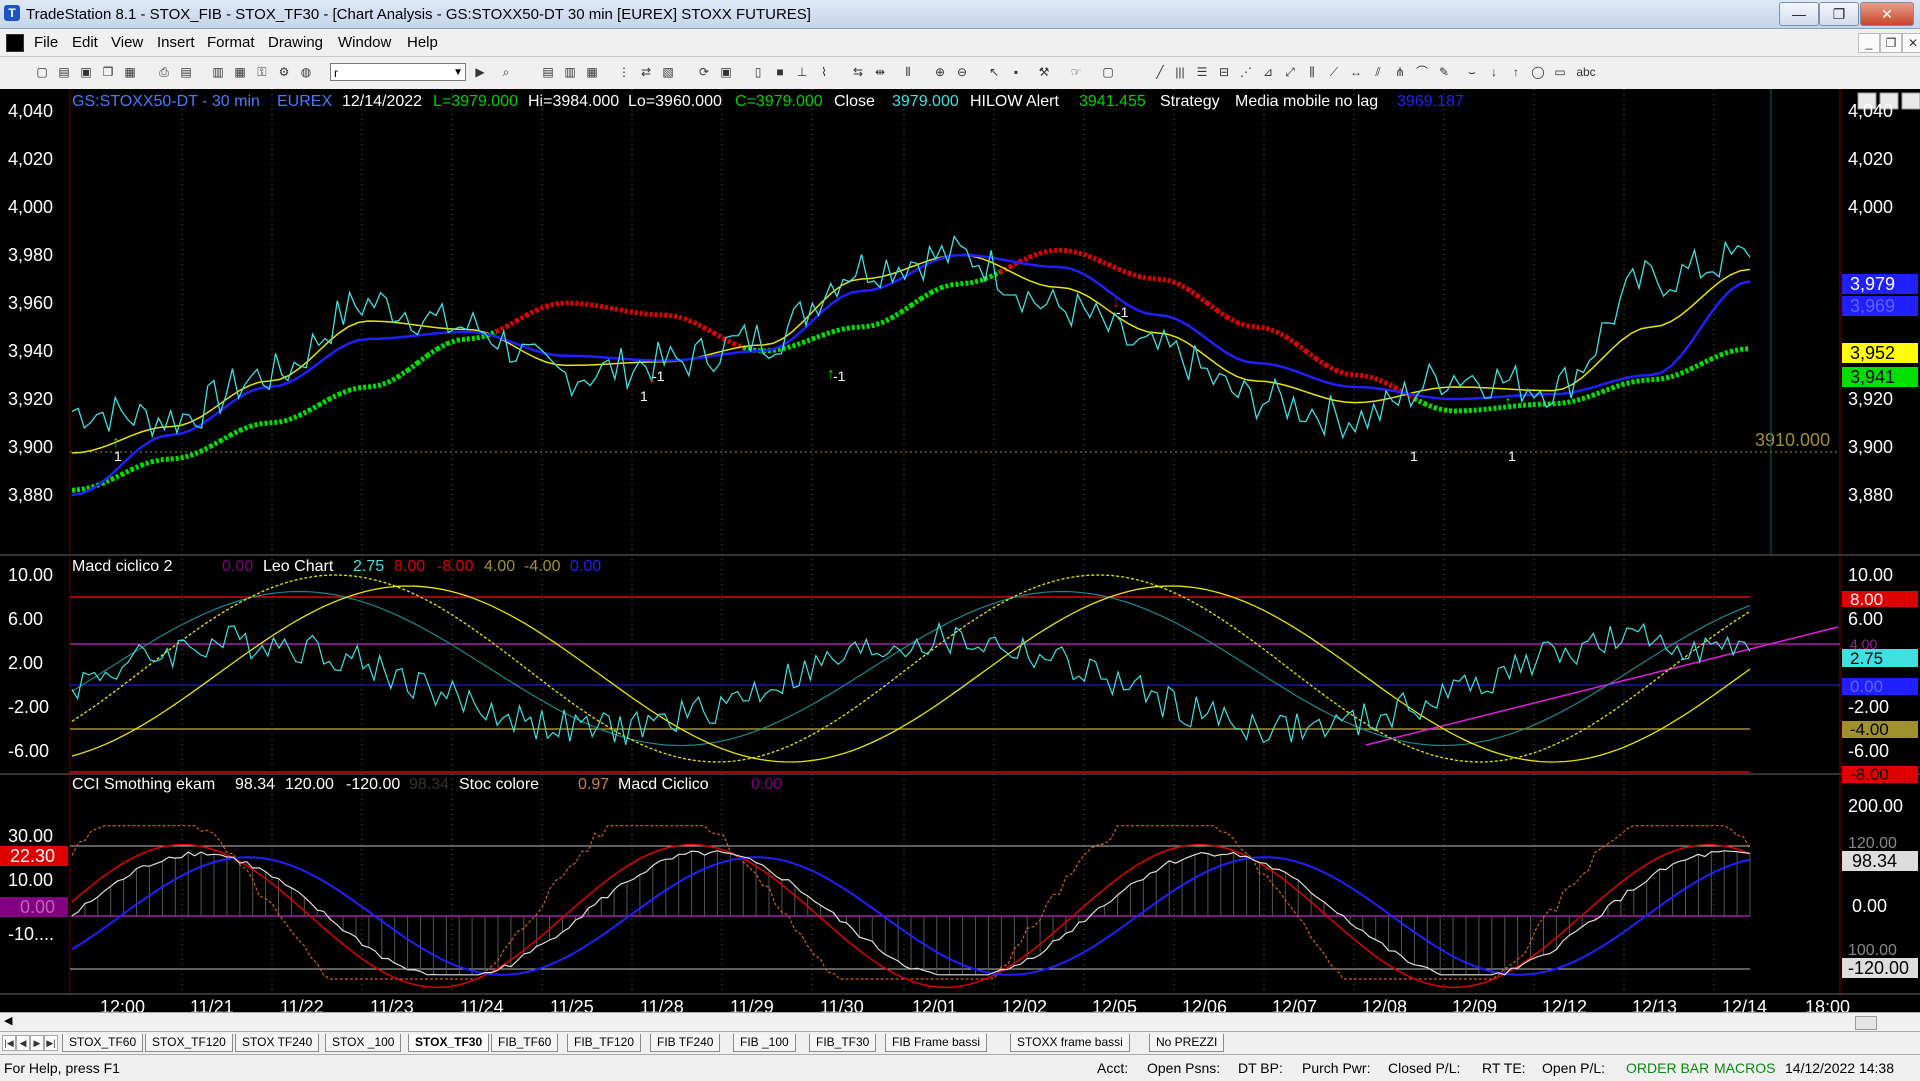 Image resolution: width=1920 pixels, height=1081 pixels. I want to click on tab-stox-tf240: STOX TF240, so click(277, 1043).